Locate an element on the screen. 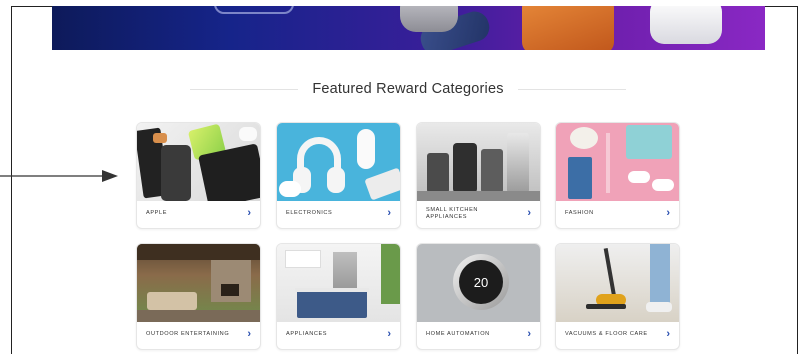  category-card-outdoor-entertaining: OUTDOOR ENTERTAINING › is located at coordinates (198, 296).